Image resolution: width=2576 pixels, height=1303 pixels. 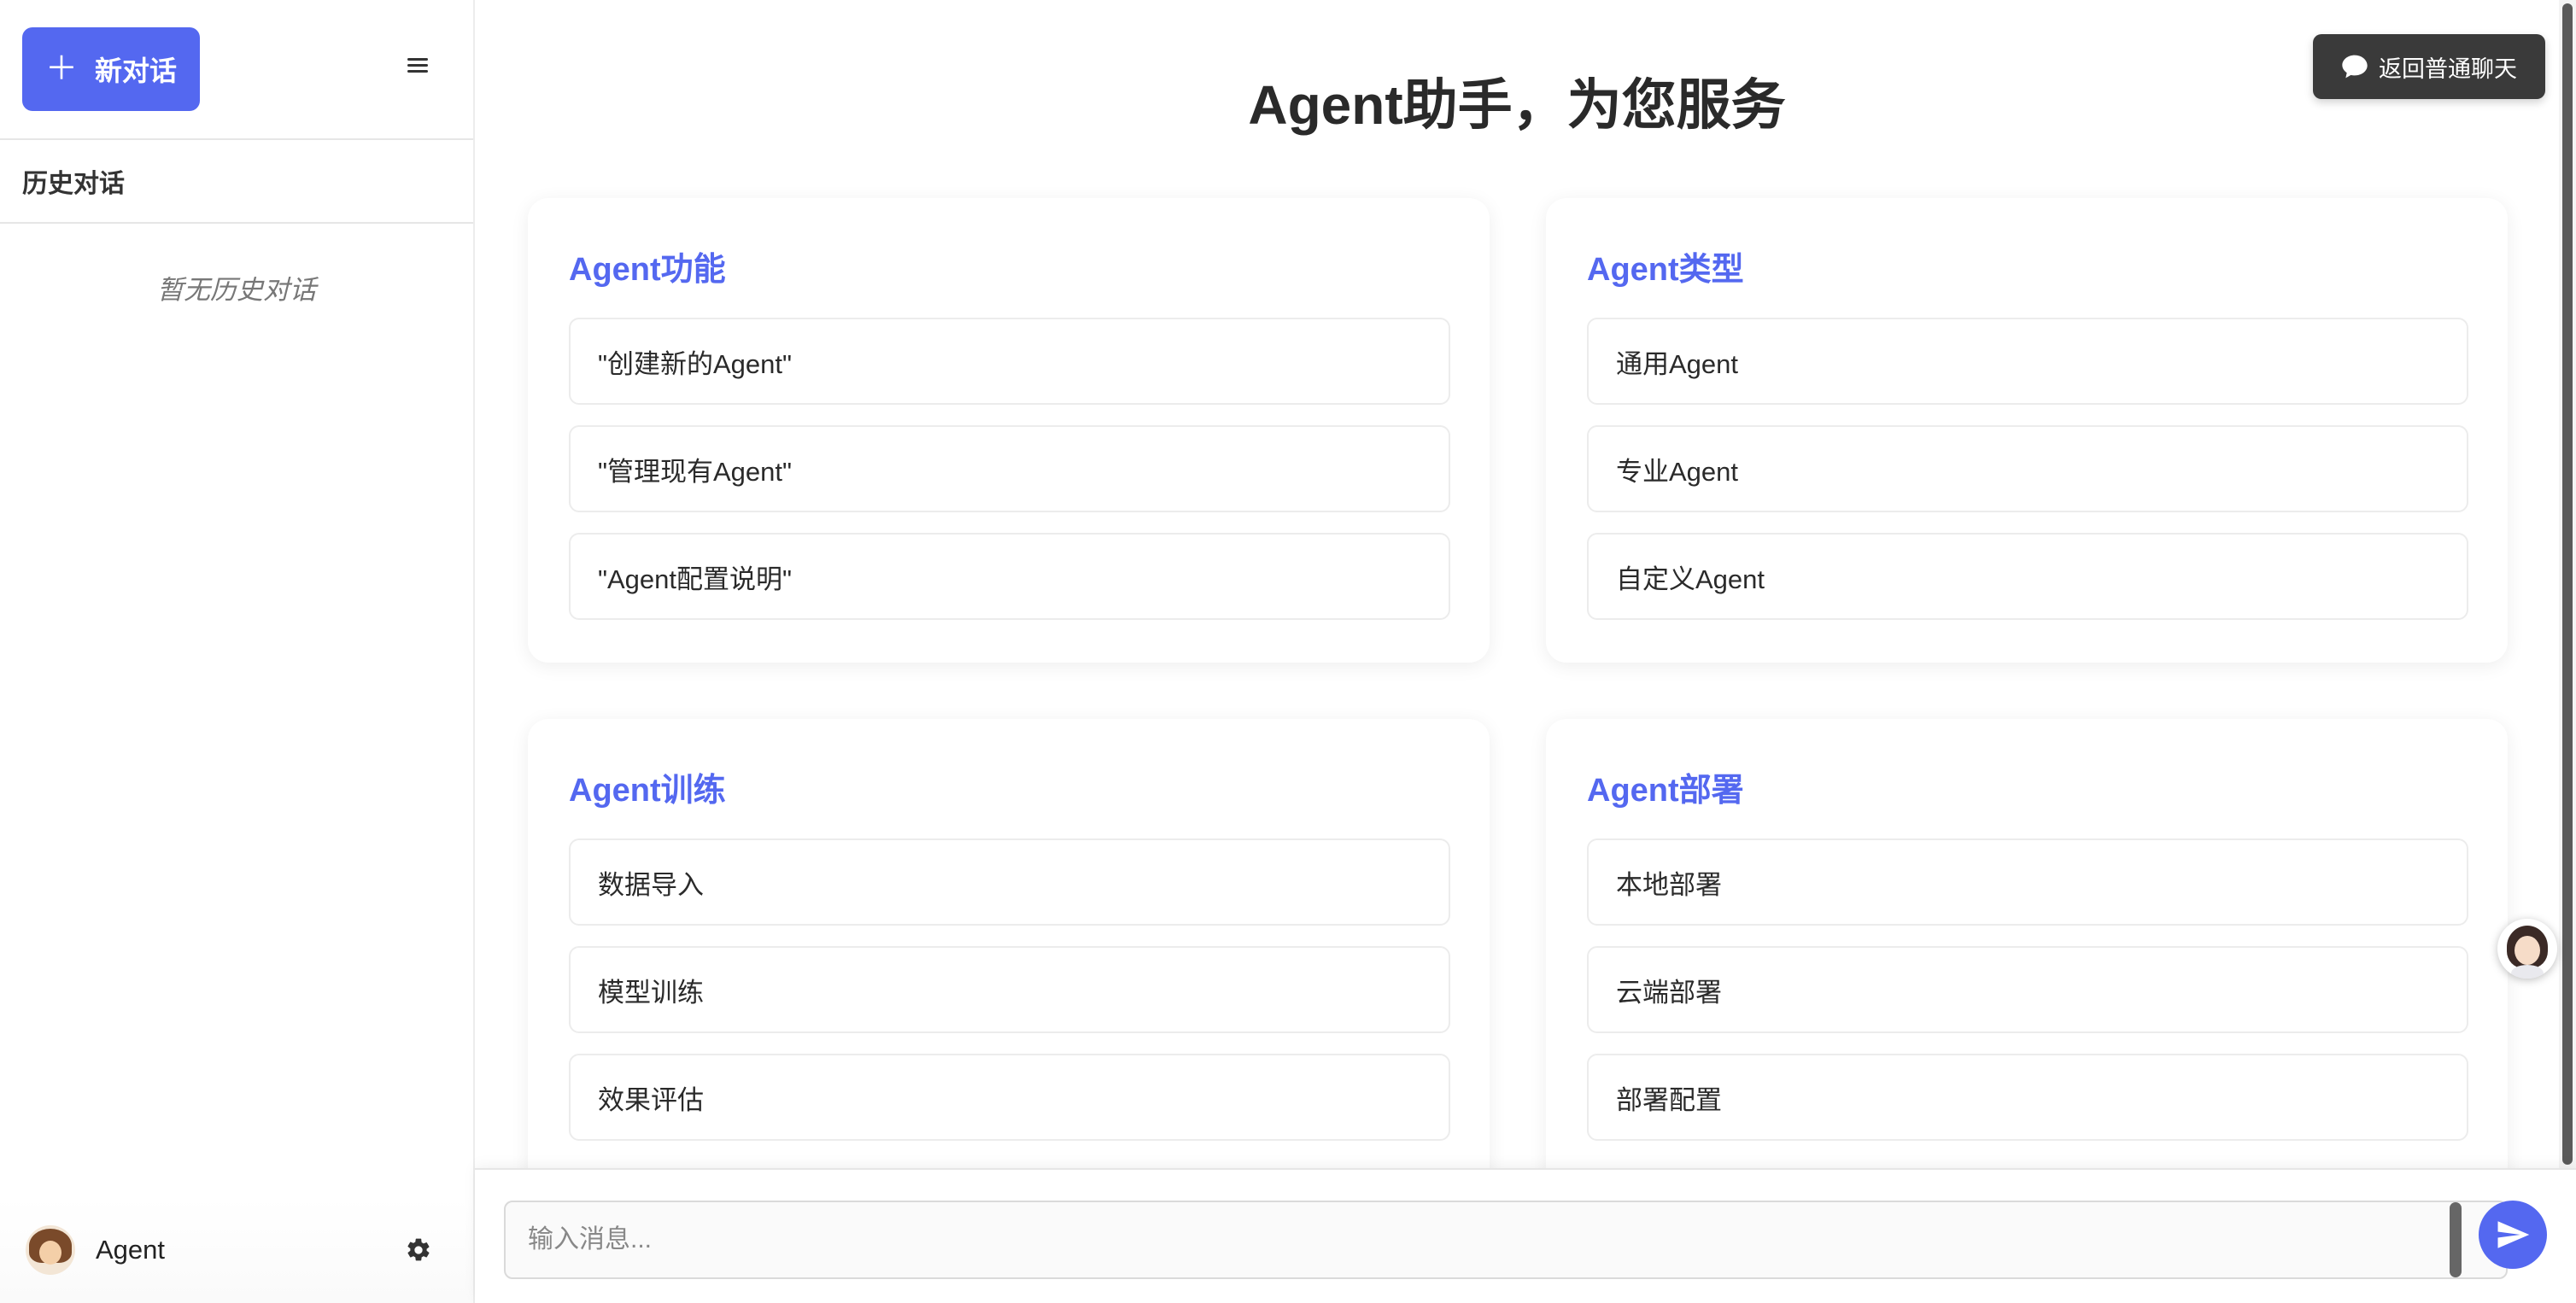 What do you see at coordinates (1517, 105) in the screenshot?
I see `page-title: Agent助手，为您服务` at bounding box center [1517, 105].